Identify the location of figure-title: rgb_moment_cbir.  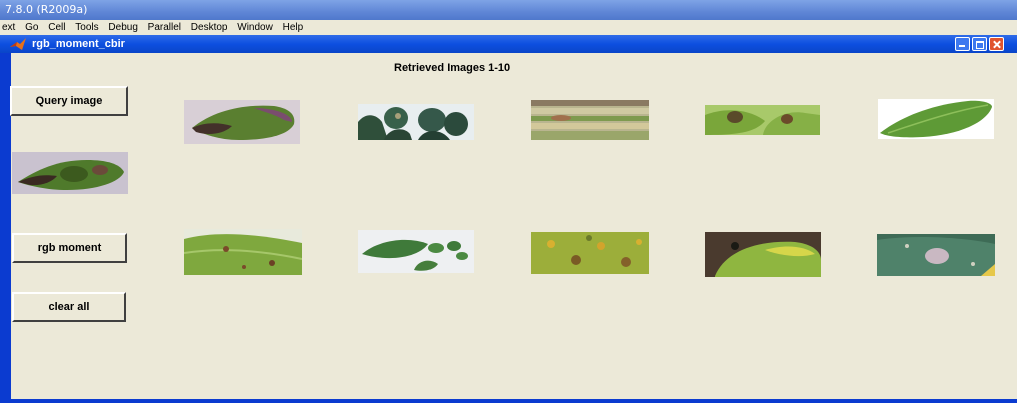
(78, 44).